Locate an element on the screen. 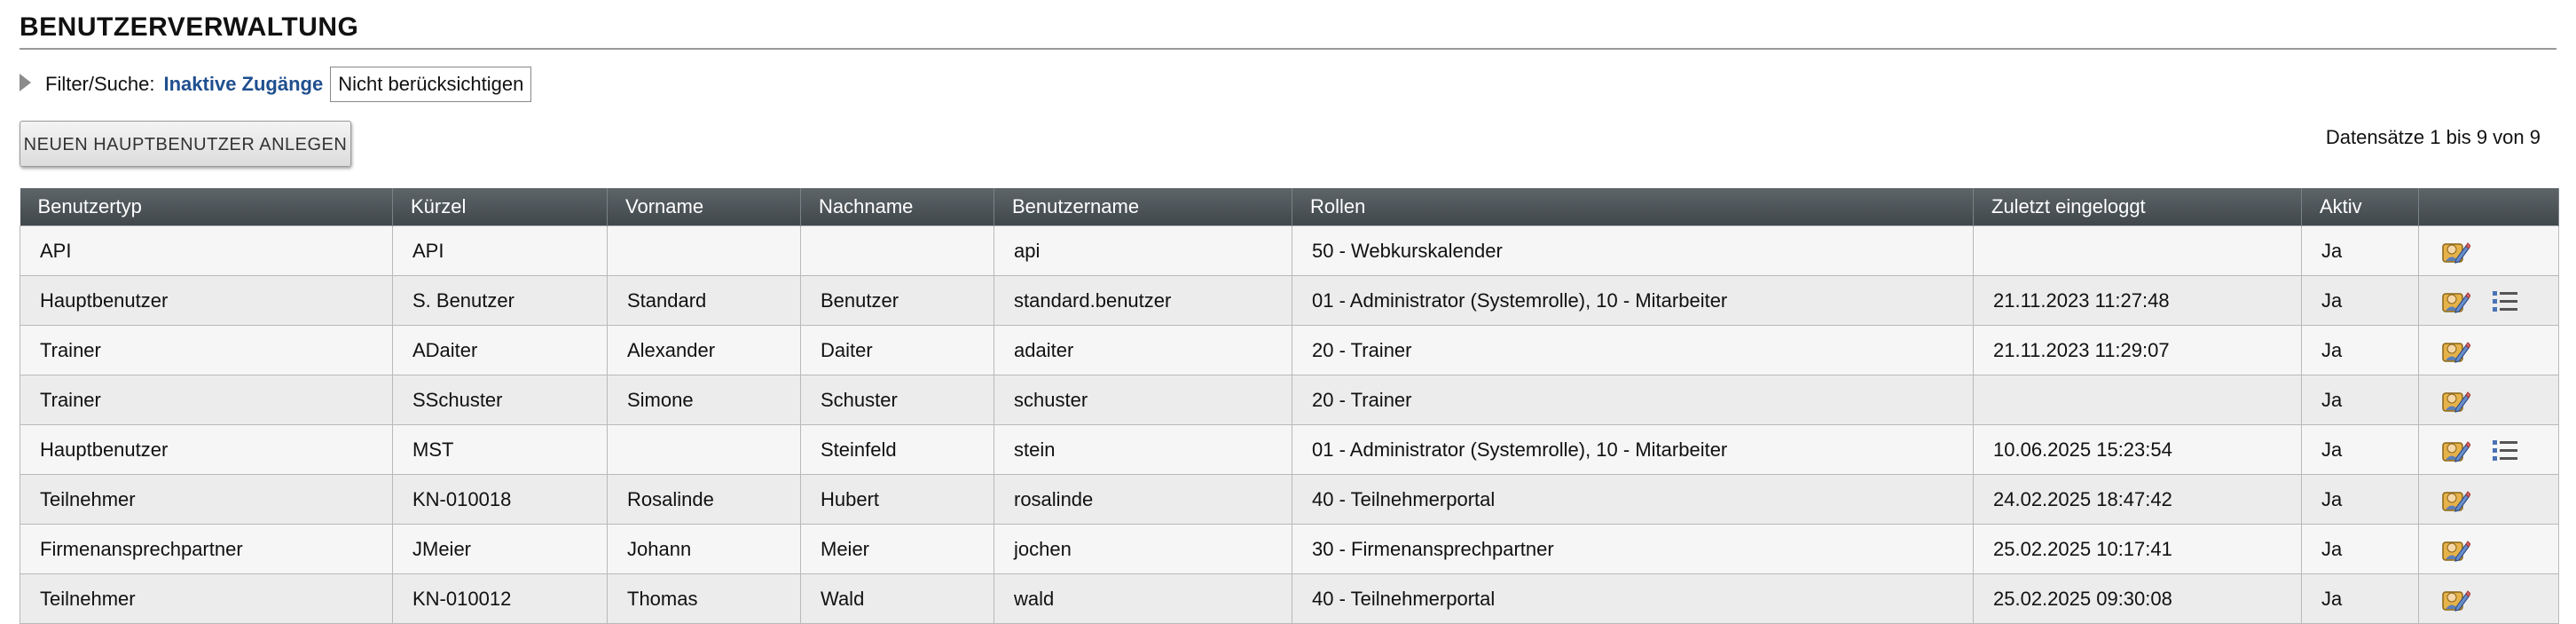 The width and height of the screenshot is (2576, 624). cell-kuerzel: S. Benutzer is located at coordinates (500, 300).